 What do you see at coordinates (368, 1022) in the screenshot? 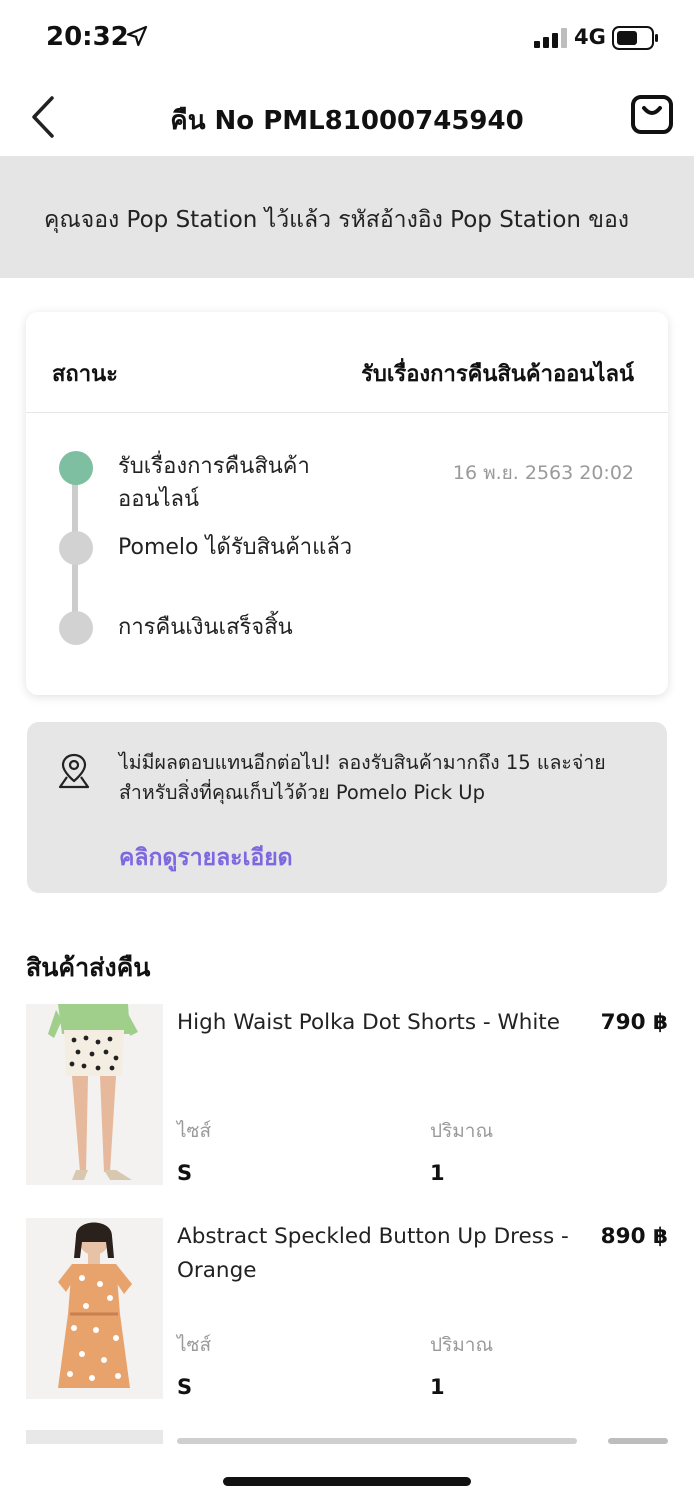
I see `product-name: High Waist Polka Dot Shorts - White` at bounding box center [368, 1022].